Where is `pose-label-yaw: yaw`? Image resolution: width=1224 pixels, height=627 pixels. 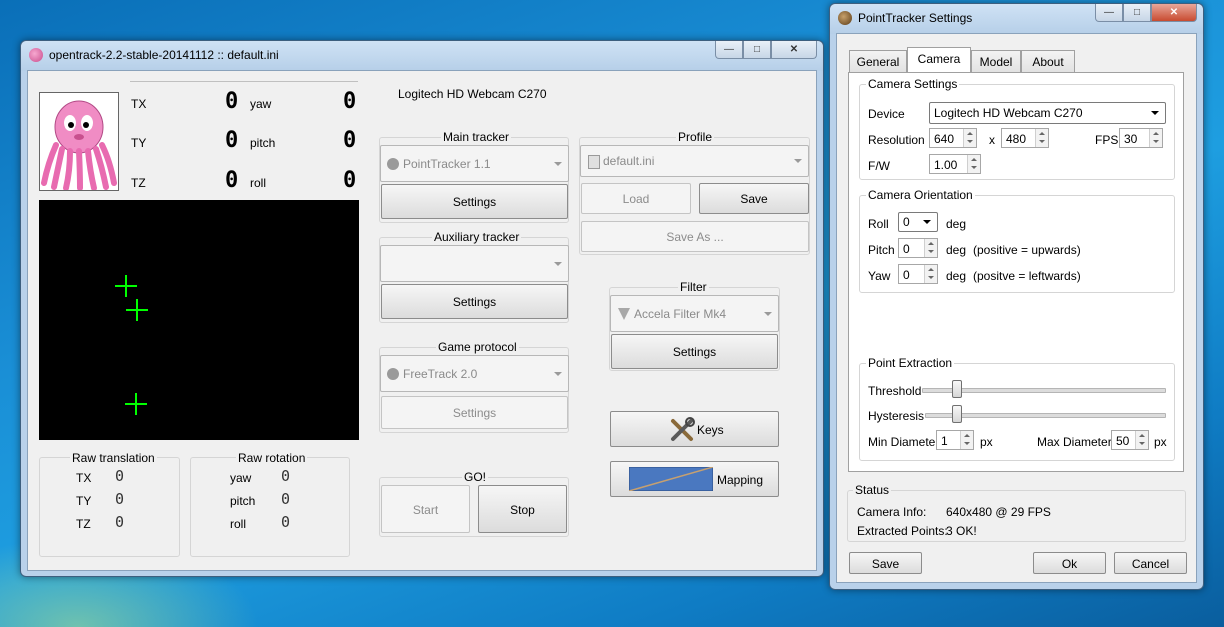
pose-label-yaw: yaw is located at coordinates (261, 104).